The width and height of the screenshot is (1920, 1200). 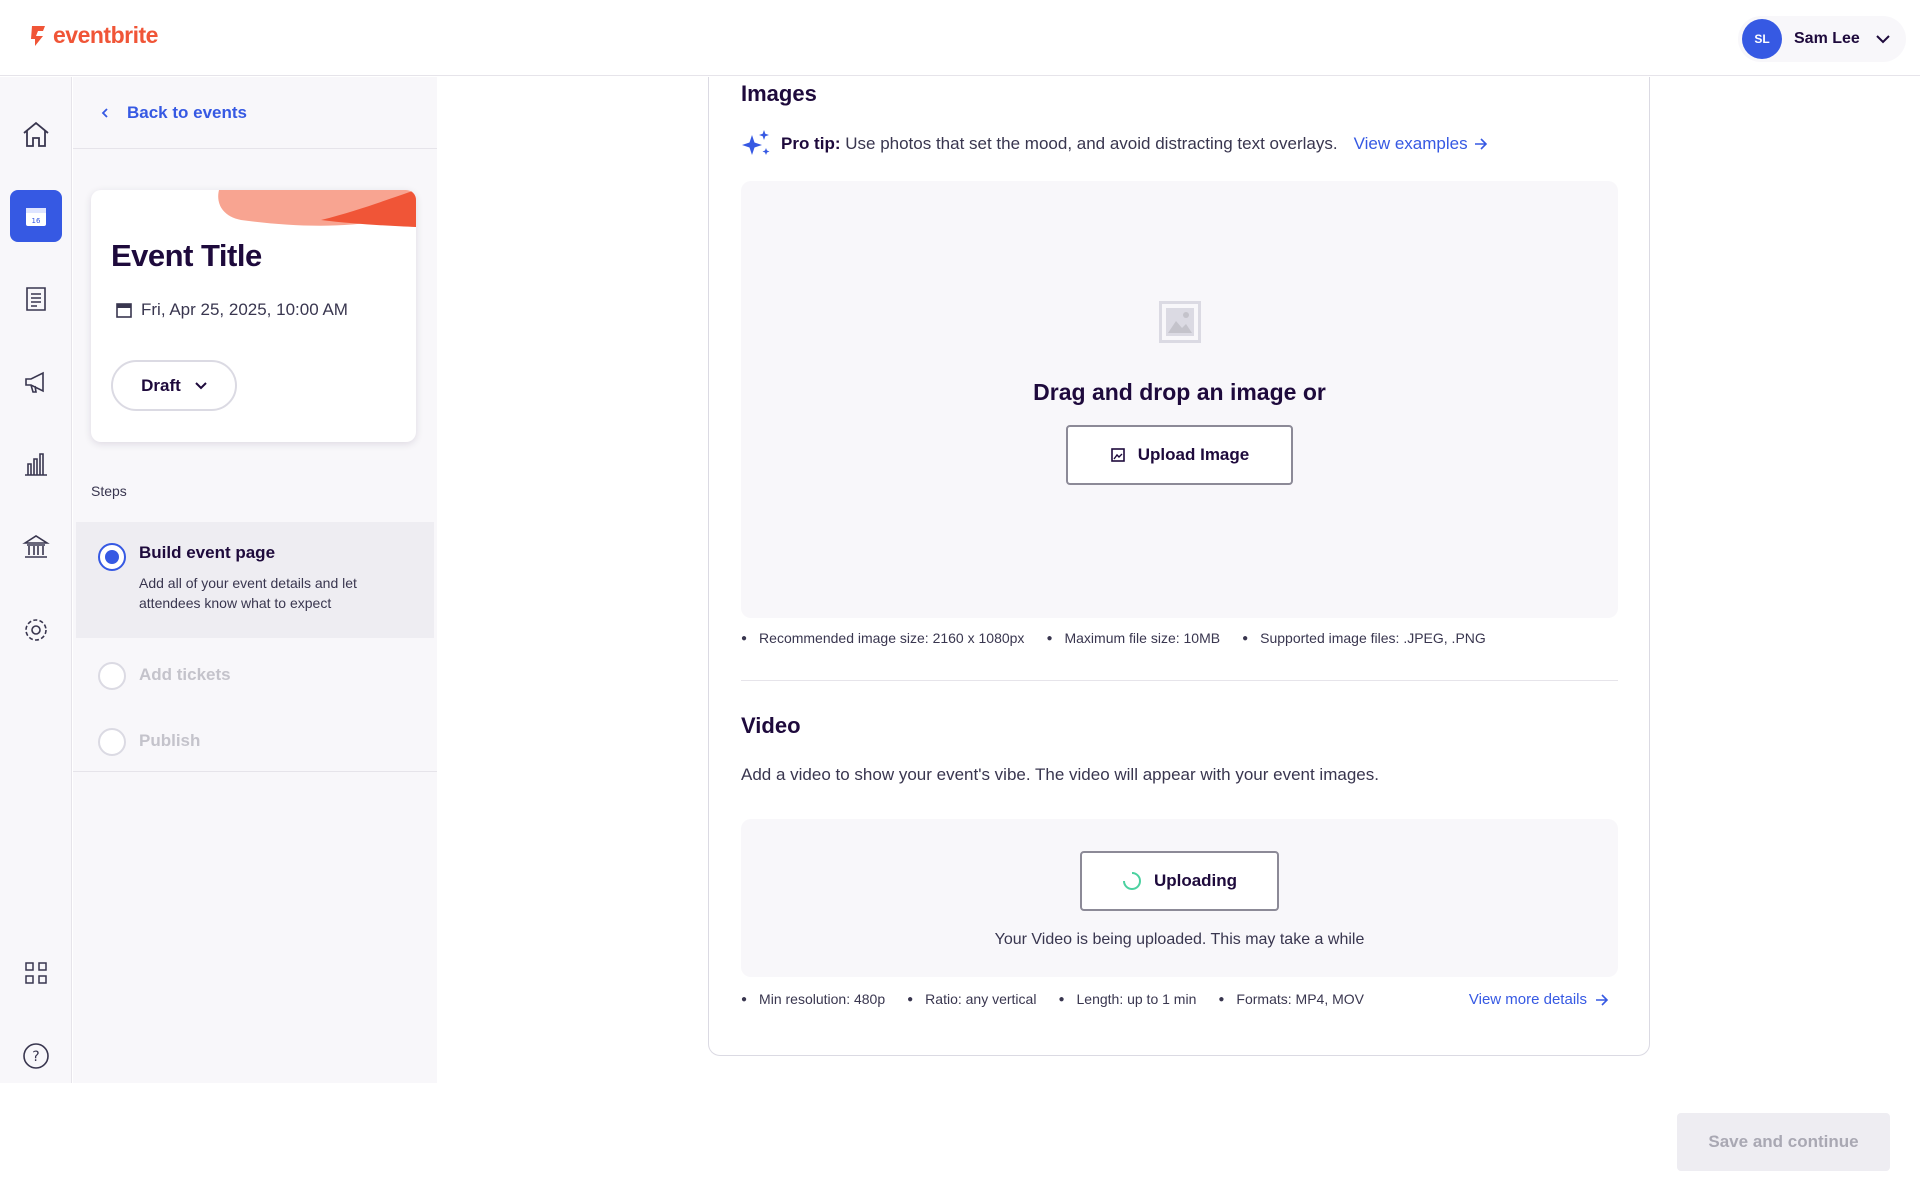 What do you see at coordinates (36, 221) in the screenshot?
I see `svg-text: 16` at bounding box center [36, 221].